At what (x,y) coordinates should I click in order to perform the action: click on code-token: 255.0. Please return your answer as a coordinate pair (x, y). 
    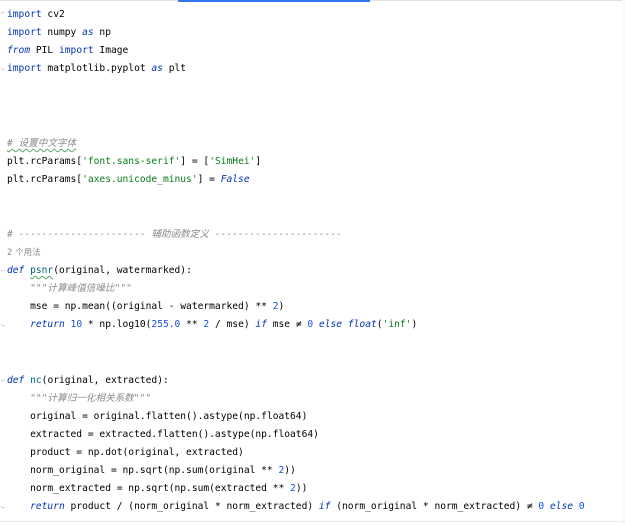
    Looking at the image, I should click on (166, 324).